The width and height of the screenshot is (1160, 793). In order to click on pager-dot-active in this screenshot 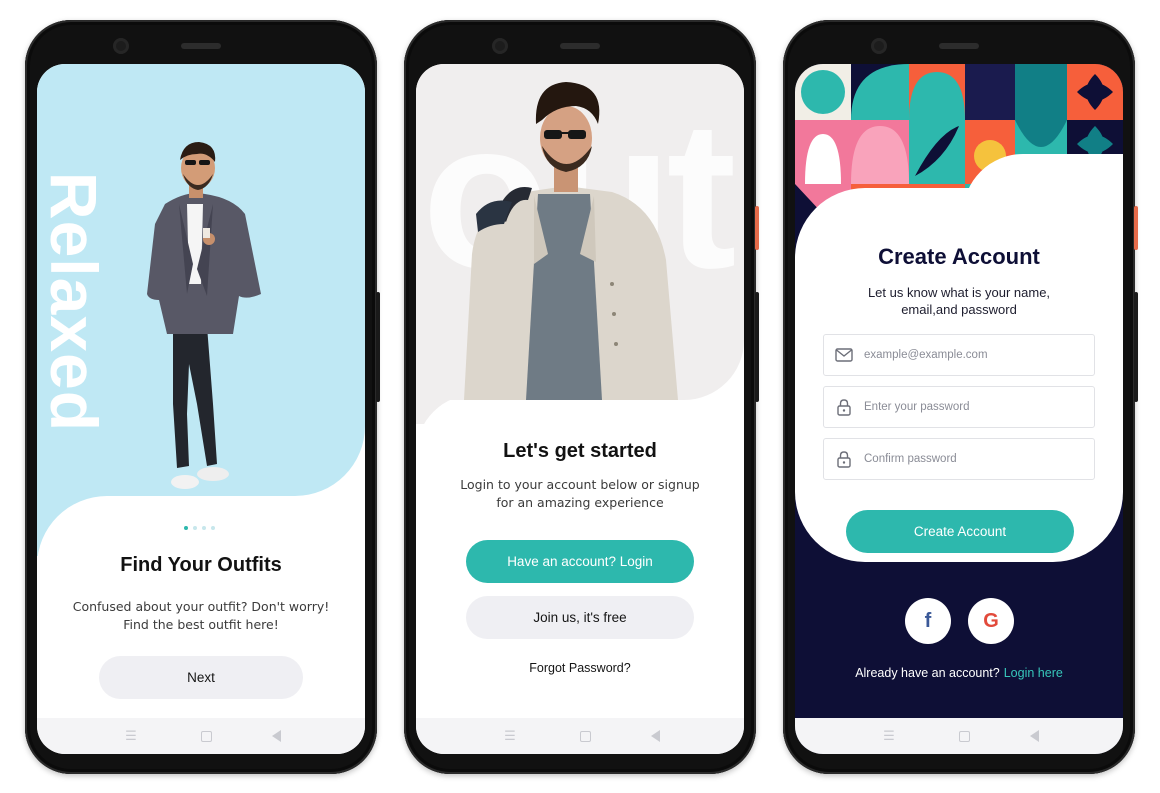, I will do `click(186, 528)`.